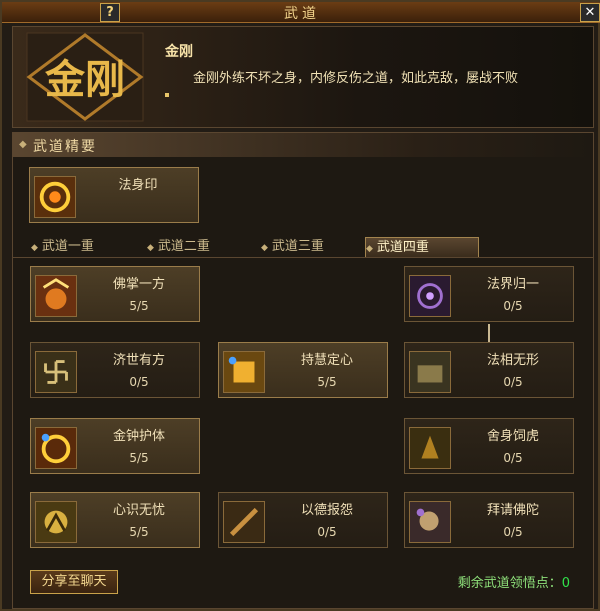 This screenshot has height=611, width=600. What do you see at coordinates (167, 95) in the screenshot?
I see `bullet-dot` at bounding box center [167, 95].